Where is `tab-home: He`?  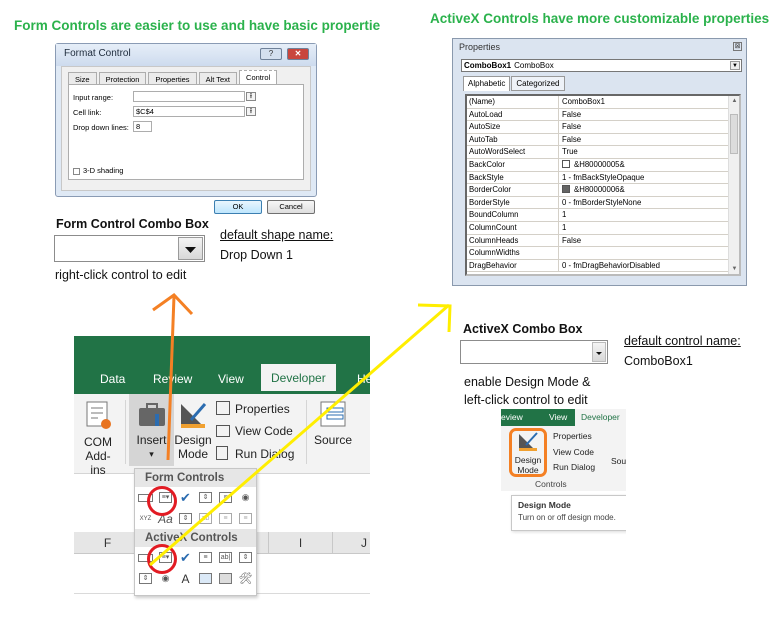 tab-home: He is located at coordinates (363, 379).